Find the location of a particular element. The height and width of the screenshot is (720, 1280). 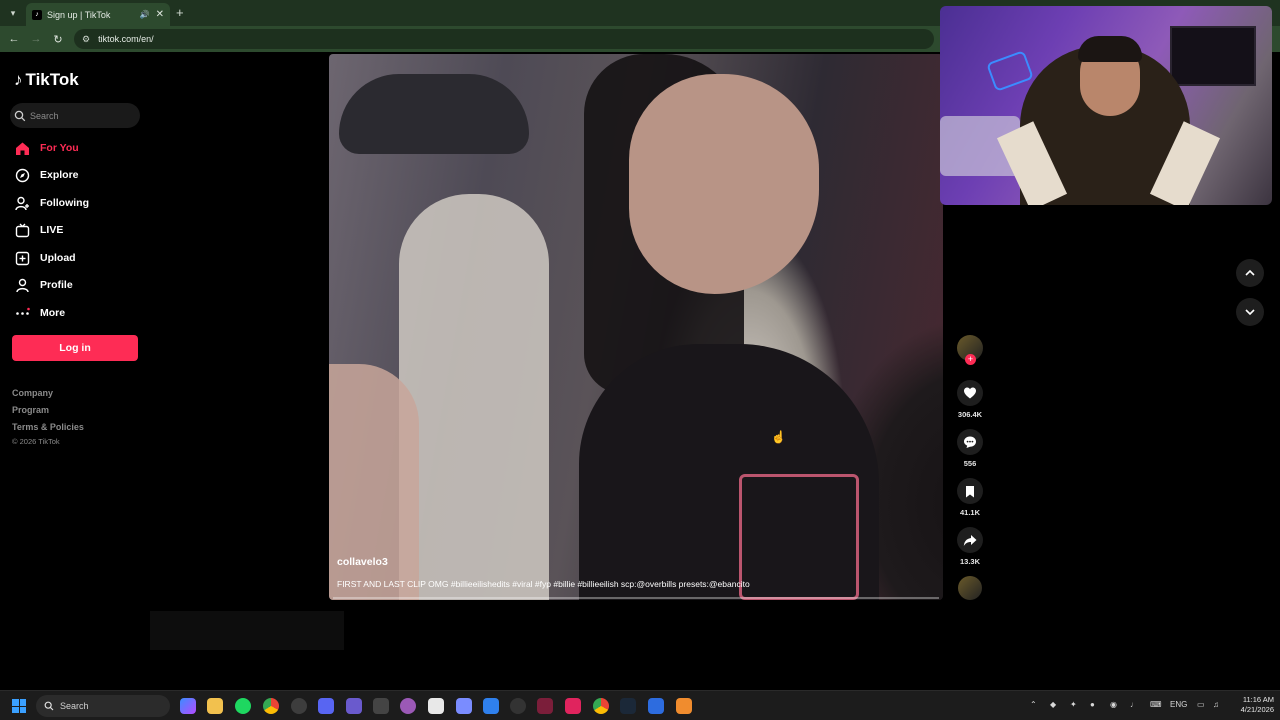

windows-start-icon is located at coordinates (19, 706).